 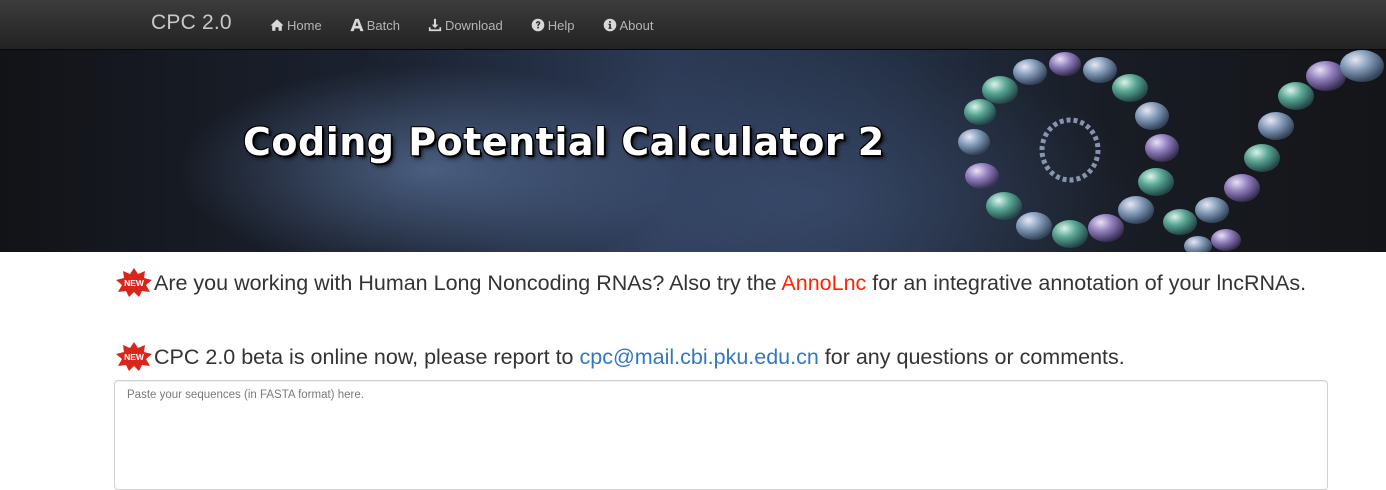 What do you see at coordinates (561, 25) in the screenshot?
I see `nav-help-label: Help` at bounding box center [561, 25].